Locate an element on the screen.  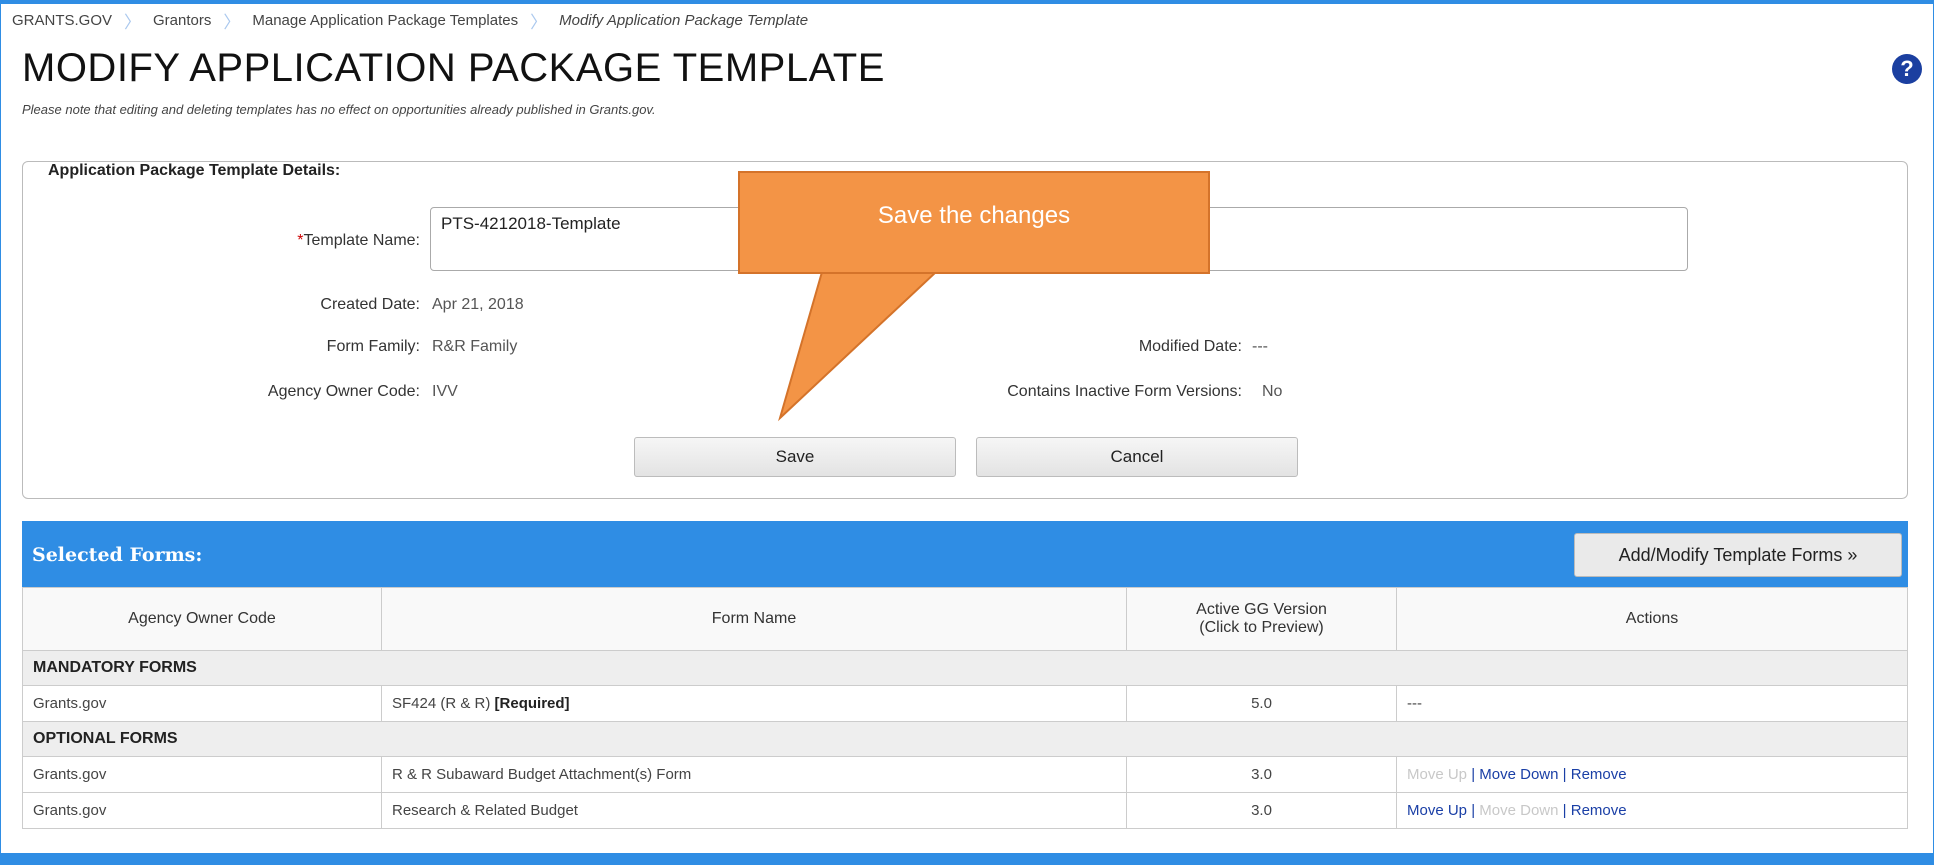
form-name-cell: Research & Related Budget is located at coordinates (754, 810).